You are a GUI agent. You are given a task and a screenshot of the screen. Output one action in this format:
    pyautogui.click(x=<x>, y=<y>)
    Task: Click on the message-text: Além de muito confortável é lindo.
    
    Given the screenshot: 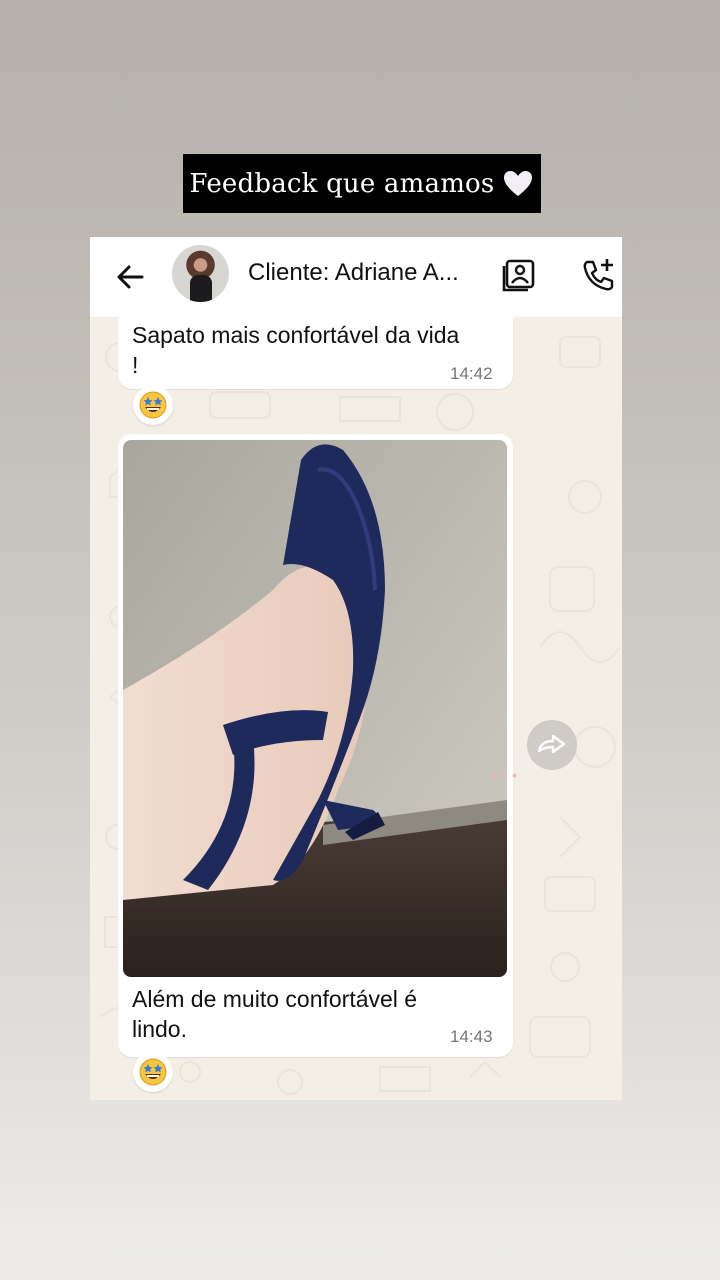 What is the action you would take?
    pyautogui.click(x=275, y=1014)
    